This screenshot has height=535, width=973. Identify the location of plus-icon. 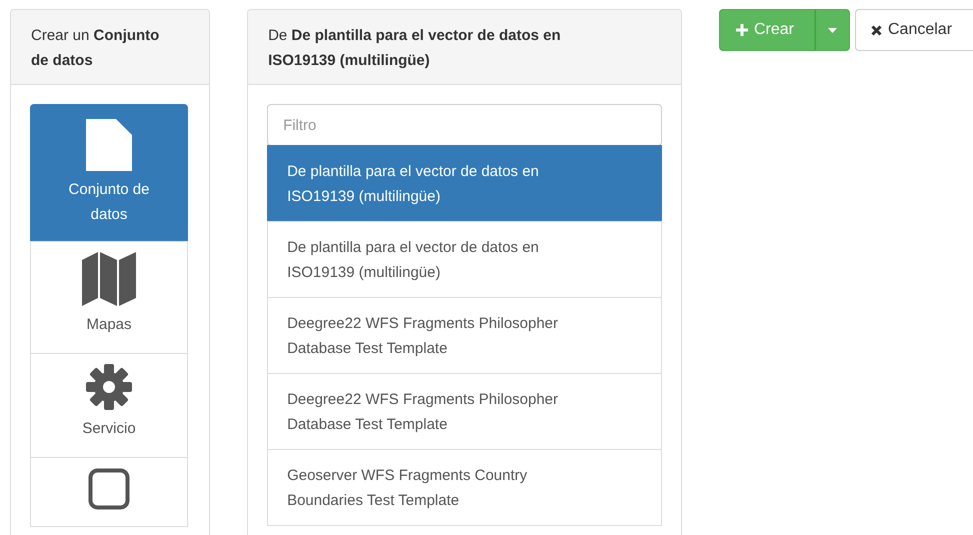
(742, 30).